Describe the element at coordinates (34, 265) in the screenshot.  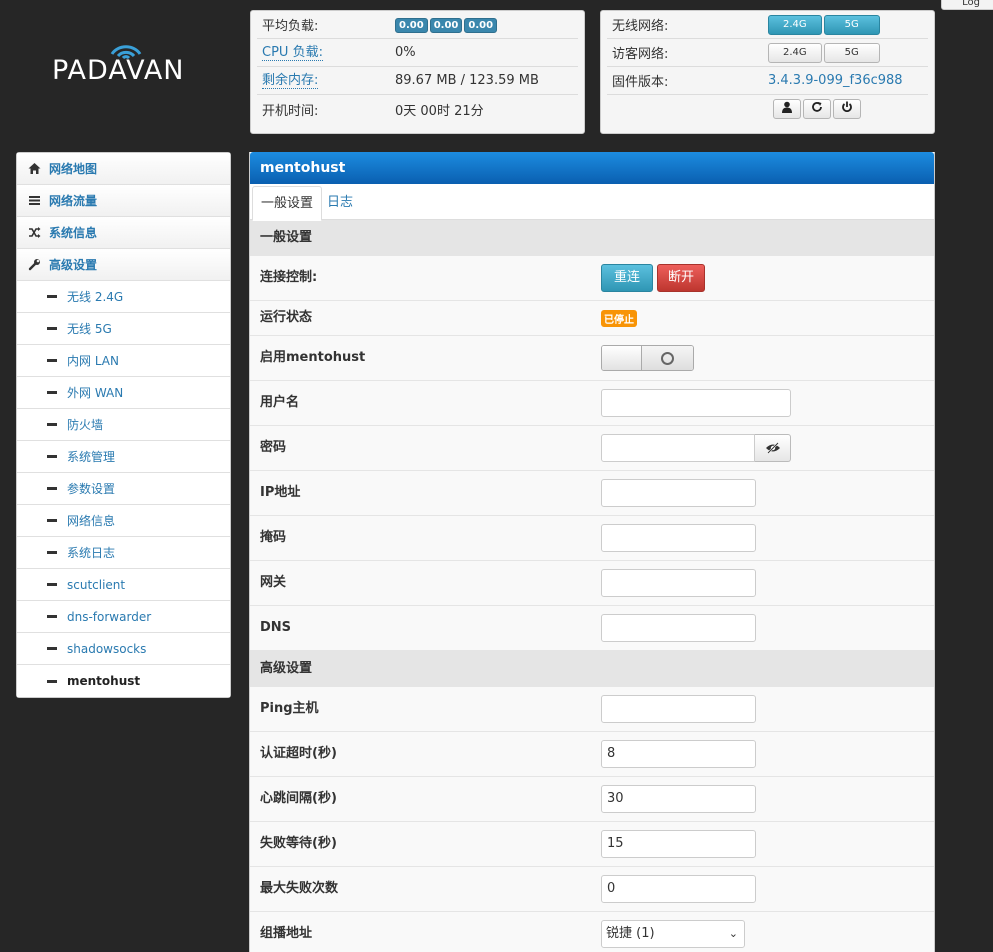
I see `wrench-icon` at that location.